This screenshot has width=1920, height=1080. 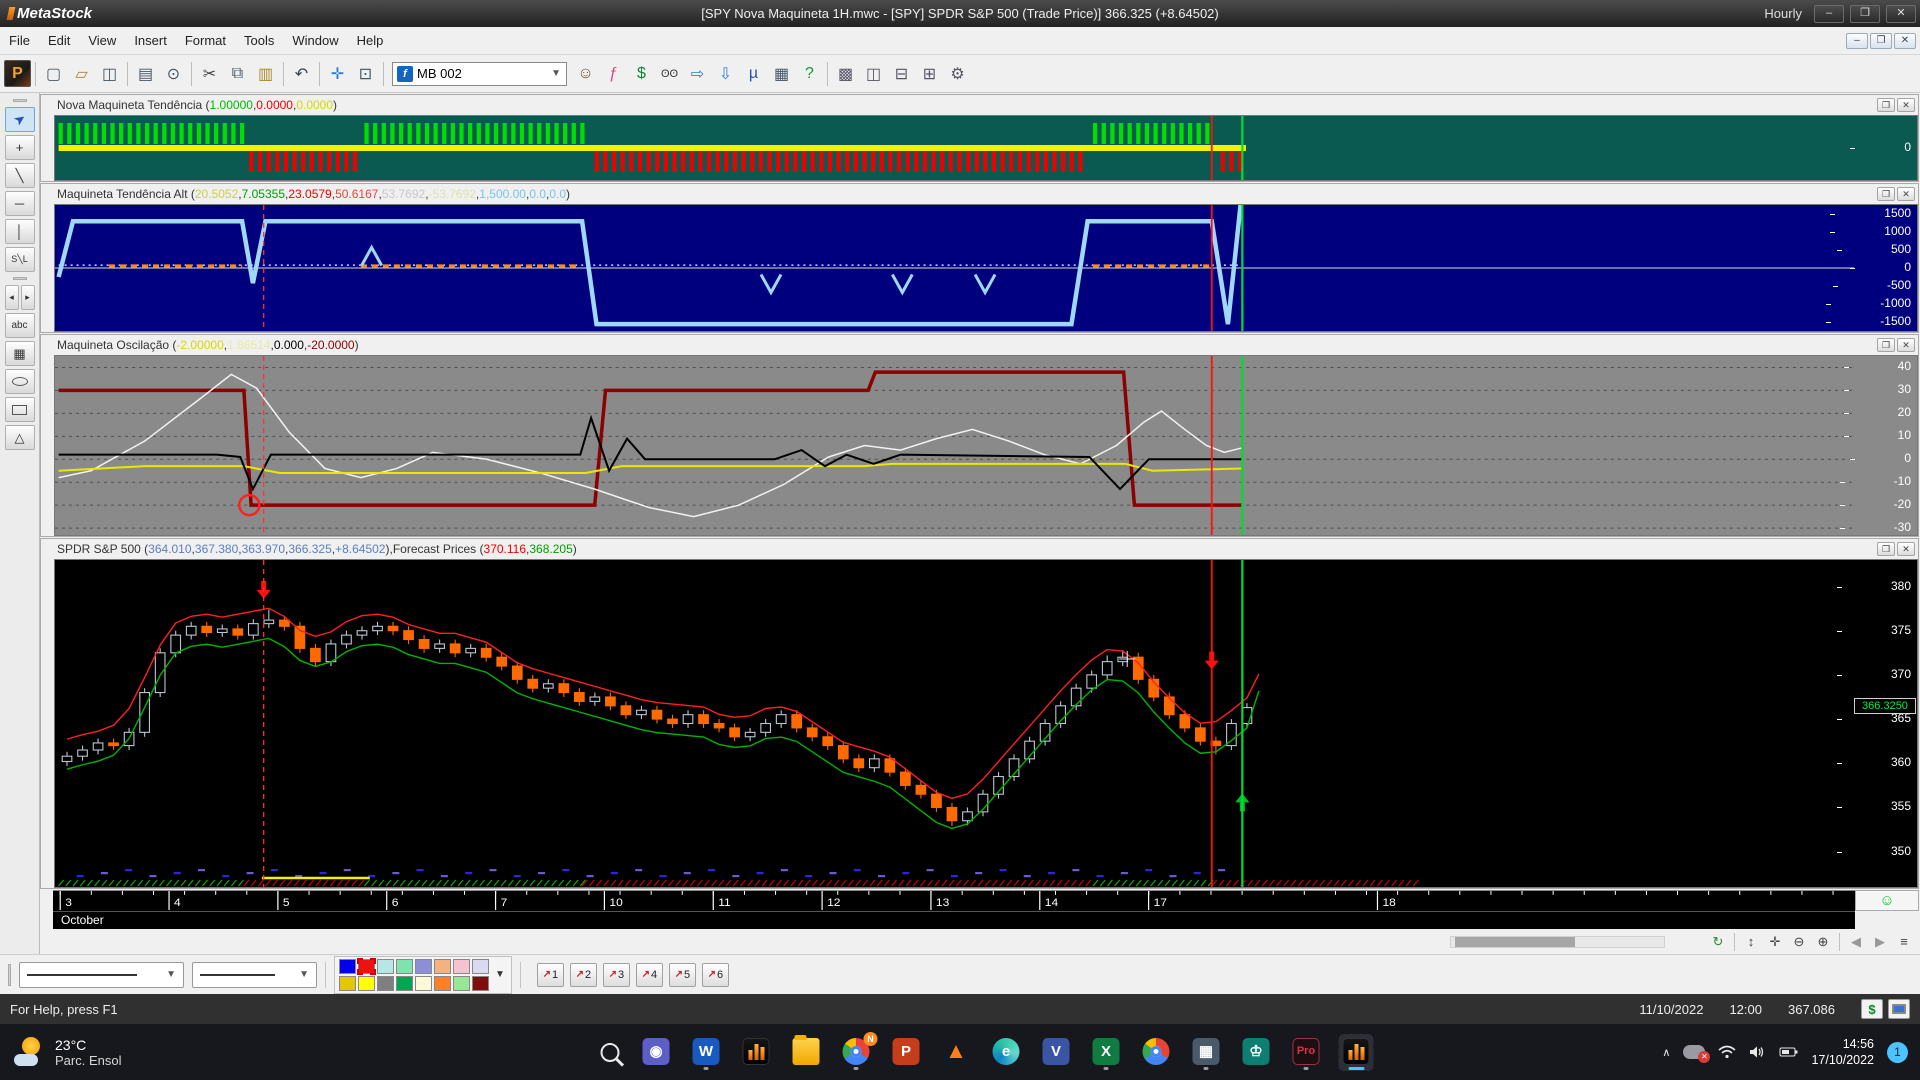 I want to click on menu-file: File, so click(x=19, y=40).